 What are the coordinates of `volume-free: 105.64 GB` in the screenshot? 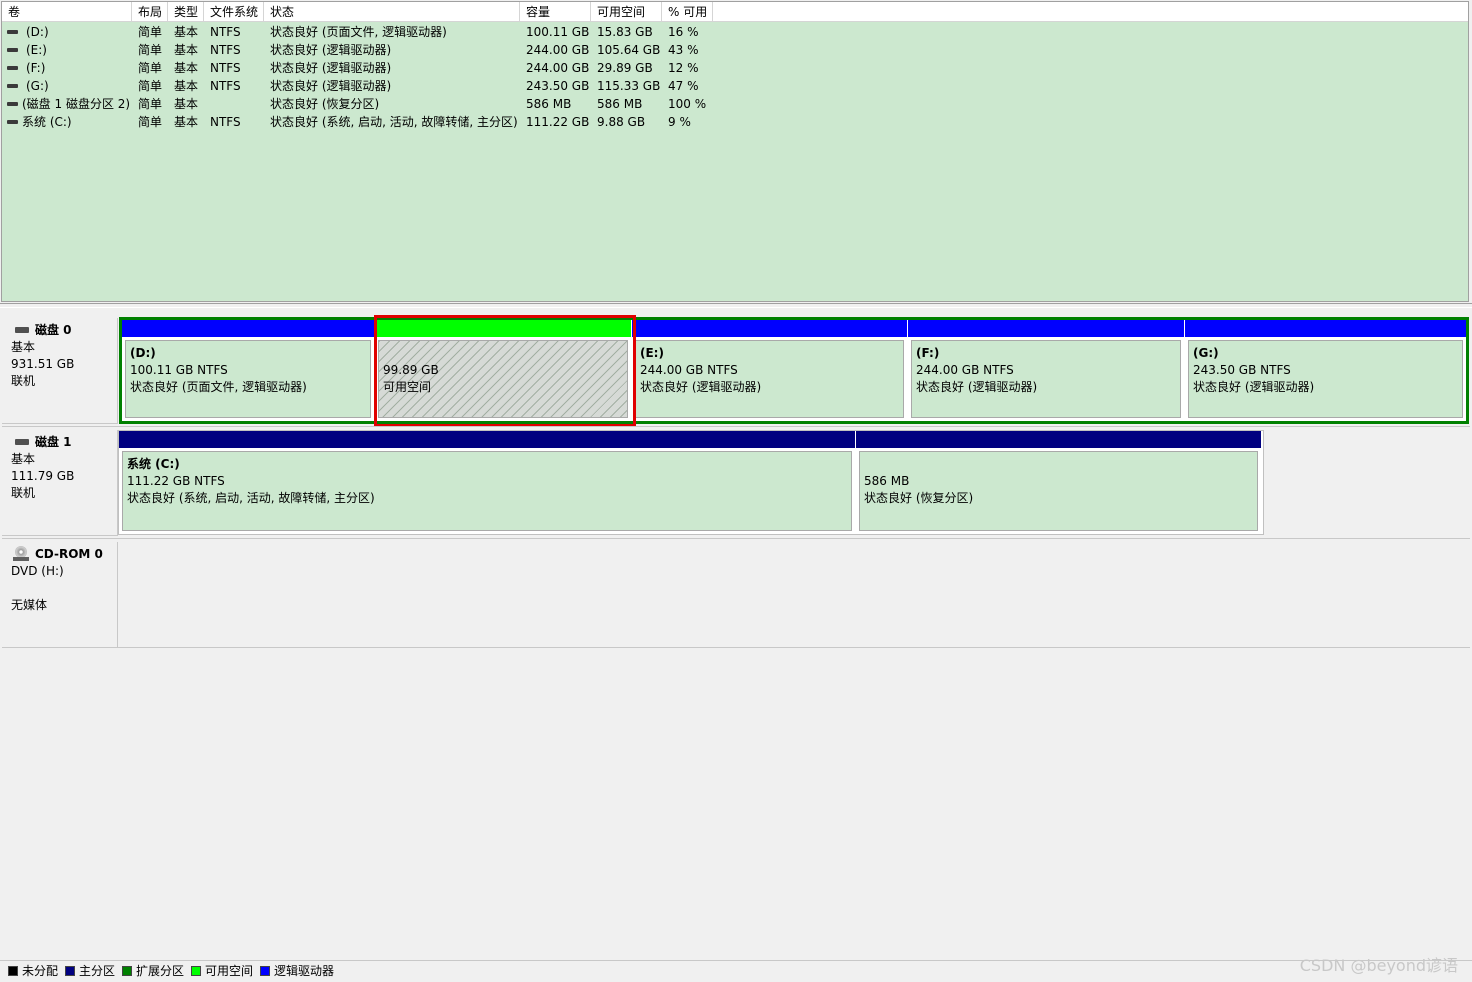 It's located at (629, 50).